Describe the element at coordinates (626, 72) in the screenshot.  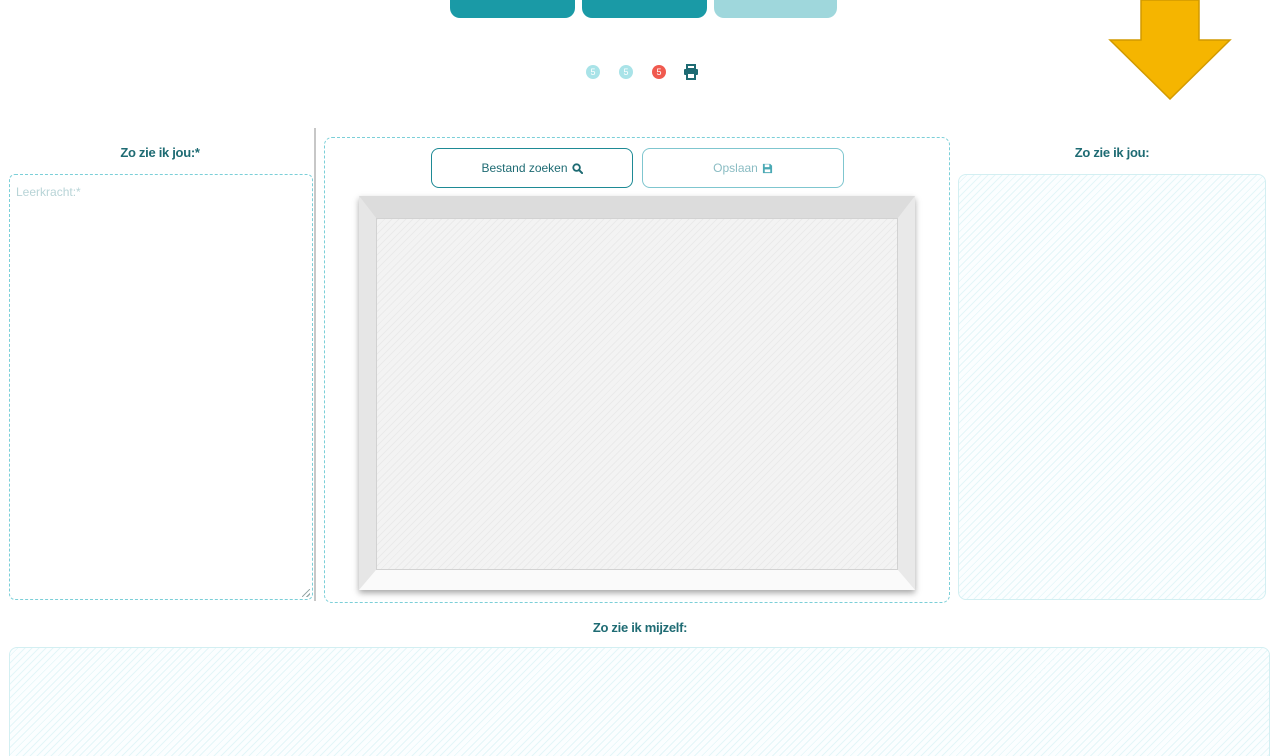
I see `indicator-badge-2: 5` at that location.